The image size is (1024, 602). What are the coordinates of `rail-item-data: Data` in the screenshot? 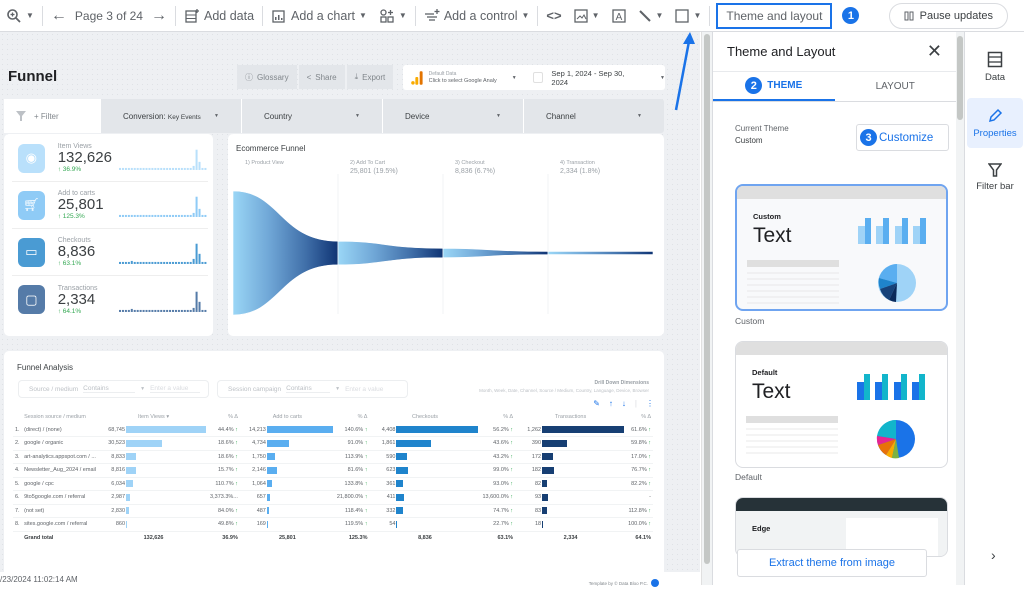 It's located at (995, 67).